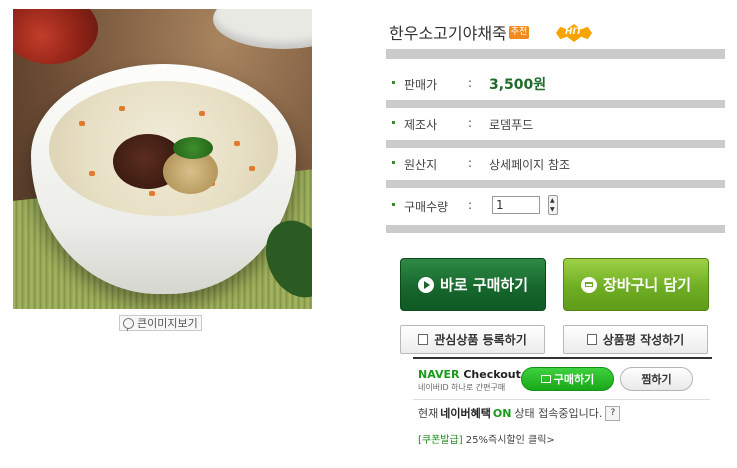 The height and width of the screenshot is (468, 737). Describe the element at coordinates (421, 85) in the screenshot. I see `price-label: 판매가` at that location.